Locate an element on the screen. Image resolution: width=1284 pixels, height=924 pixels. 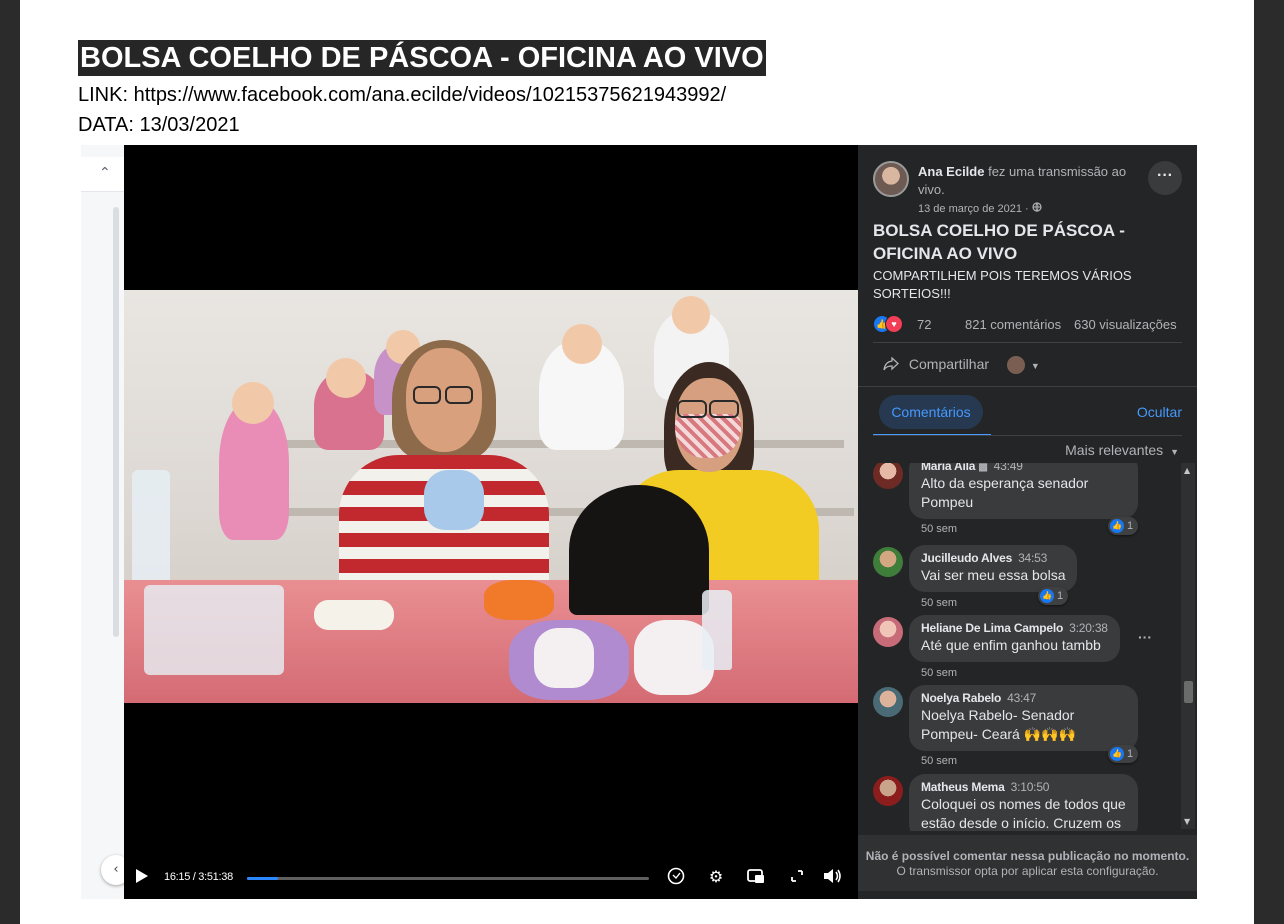
share-icon is located at coordinates (896, 364).